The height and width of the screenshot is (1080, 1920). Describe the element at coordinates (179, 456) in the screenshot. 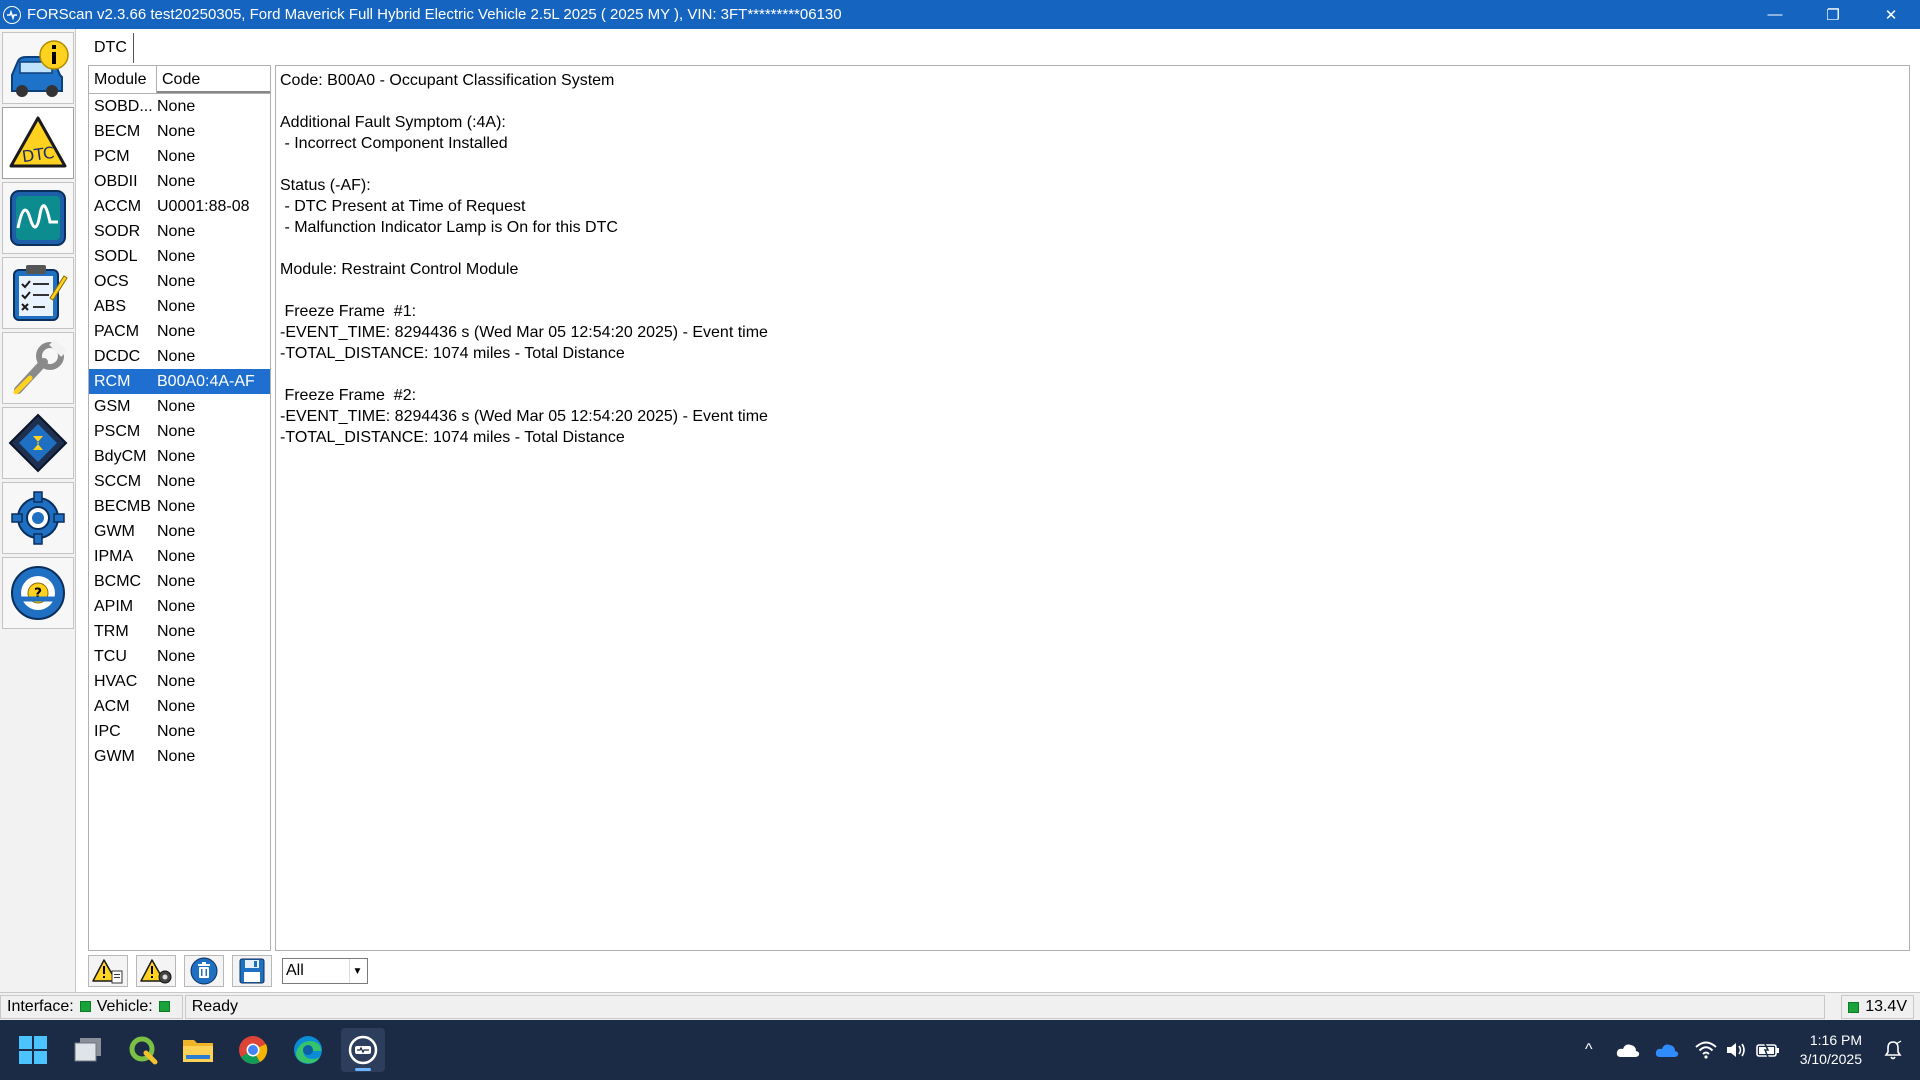

I see `dtc-table-row: BdyCM None` at that location.